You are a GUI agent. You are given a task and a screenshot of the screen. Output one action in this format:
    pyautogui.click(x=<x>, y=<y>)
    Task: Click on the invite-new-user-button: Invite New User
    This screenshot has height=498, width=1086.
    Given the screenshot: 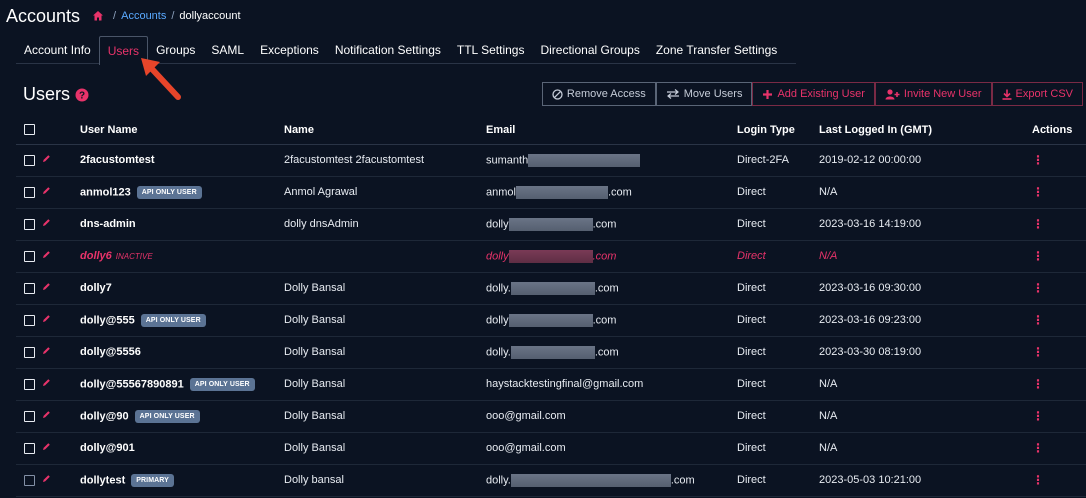 What is the action you would take?
    pyautogui.click(x=933, y=94)
    